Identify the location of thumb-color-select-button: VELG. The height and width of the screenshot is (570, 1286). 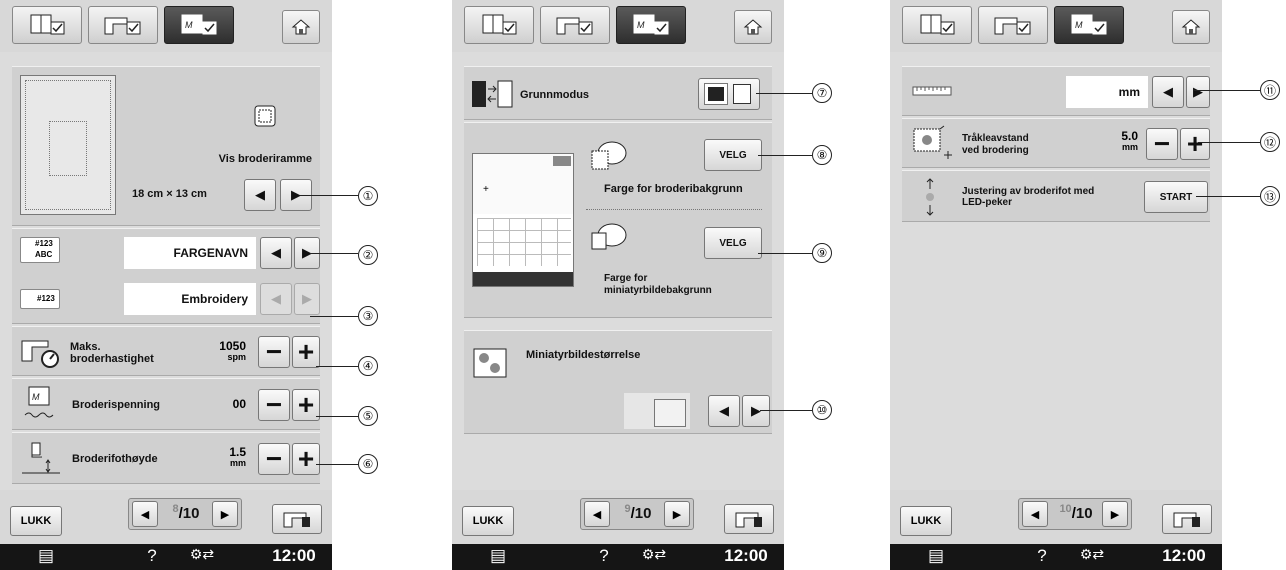
(733, 243).